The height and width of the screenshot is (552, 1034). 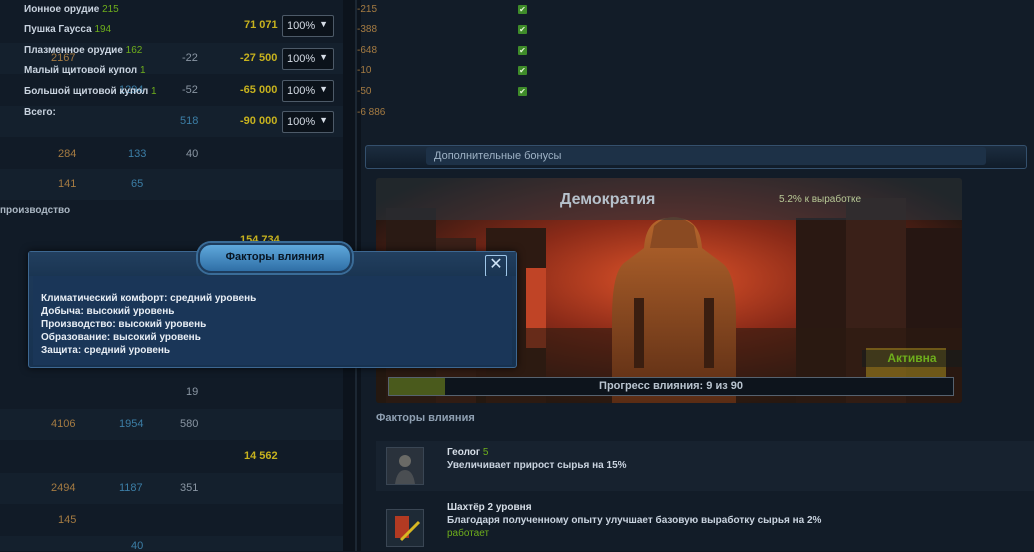 What do you see at coordinates (40, 112) in the screenshot?
I see `total-label: Всего:` at bounding box center [40, 112].